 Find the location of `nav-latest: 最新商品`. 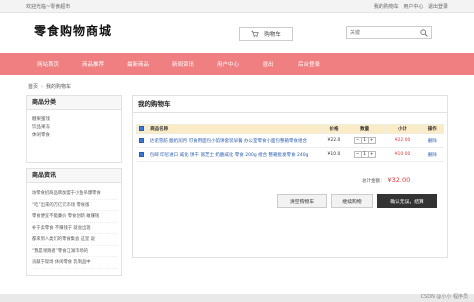

nav-latest: 最新商品 is located at coordinates (138, 64).